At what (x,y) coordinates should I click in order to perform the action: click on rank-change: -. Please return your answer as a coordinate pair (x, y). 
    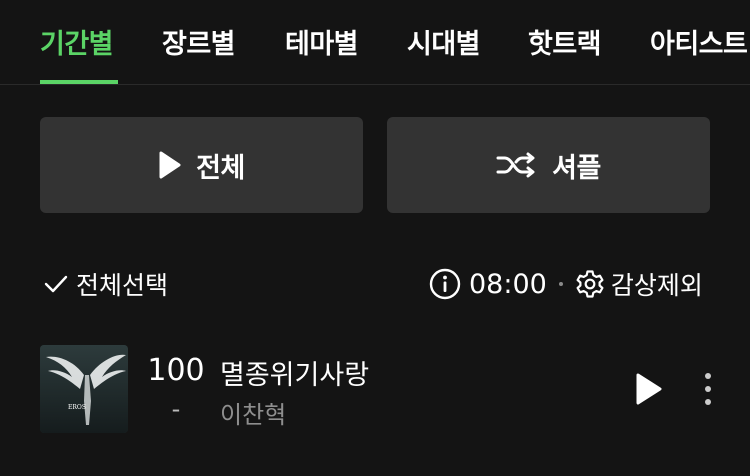
    Looking at the image, I should click on (176, 409).